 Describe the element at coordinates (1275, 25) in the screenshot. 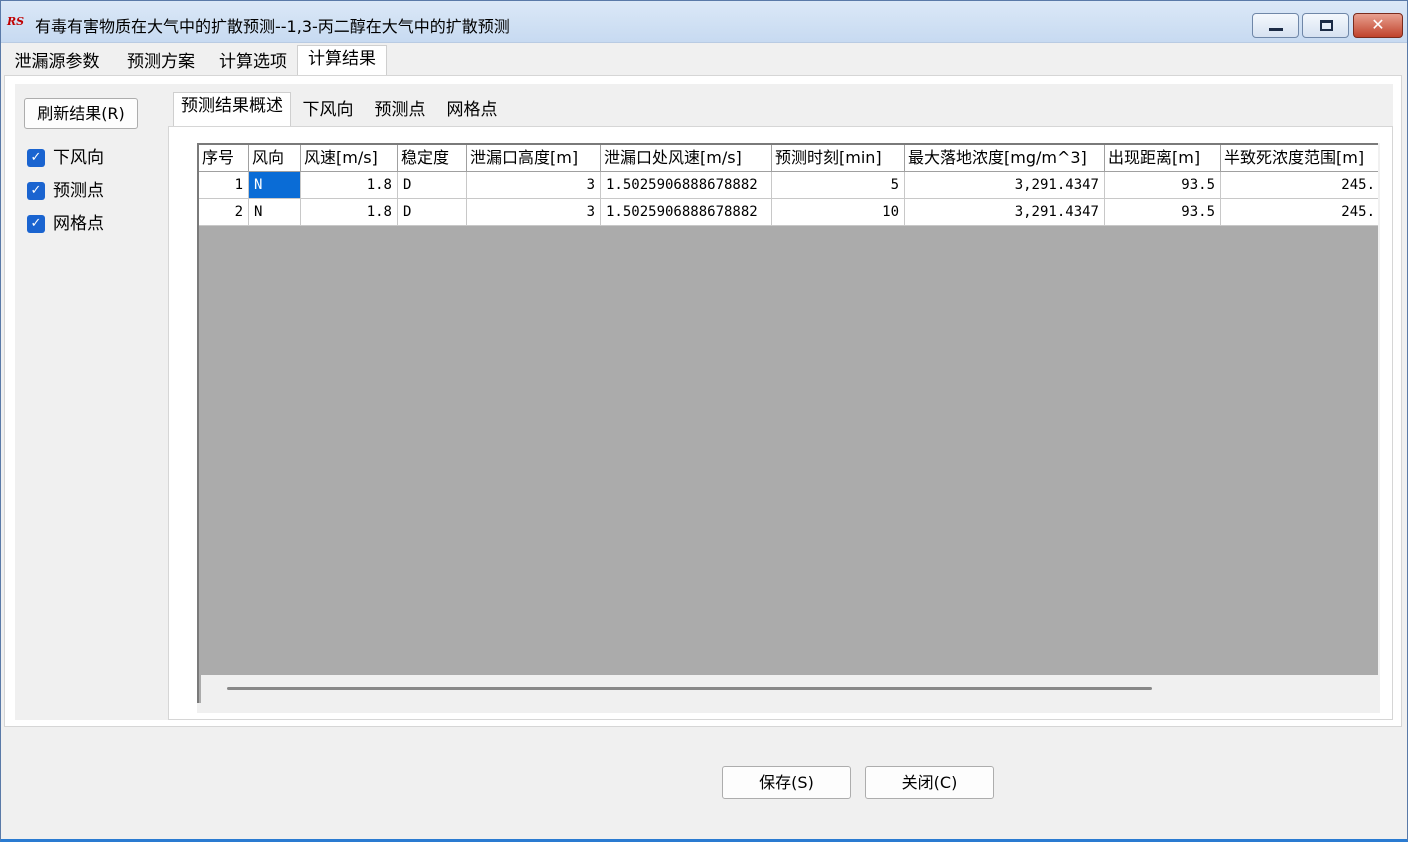

I see `minimize-button` at that location.